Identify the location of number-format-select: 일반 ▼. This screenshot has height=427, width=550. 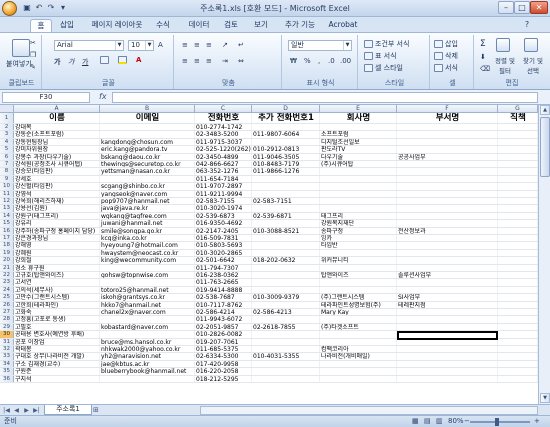
(320, 45).